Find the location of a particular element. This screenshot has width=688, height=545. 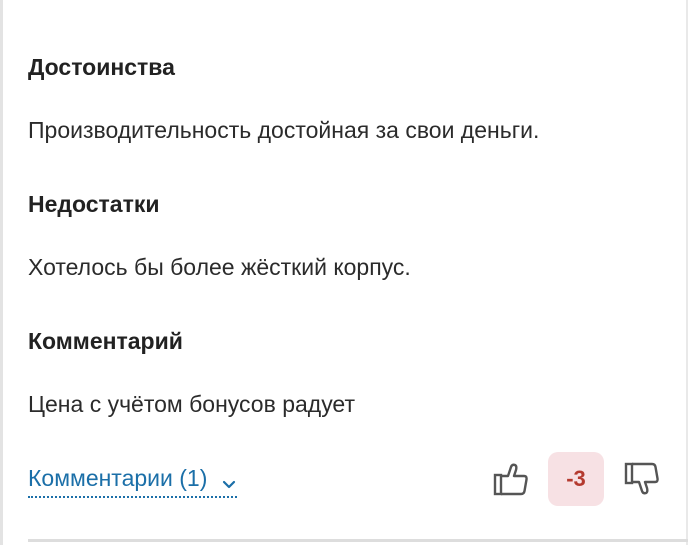

pros-title: Достоинства is located at coordinates (101, 67).